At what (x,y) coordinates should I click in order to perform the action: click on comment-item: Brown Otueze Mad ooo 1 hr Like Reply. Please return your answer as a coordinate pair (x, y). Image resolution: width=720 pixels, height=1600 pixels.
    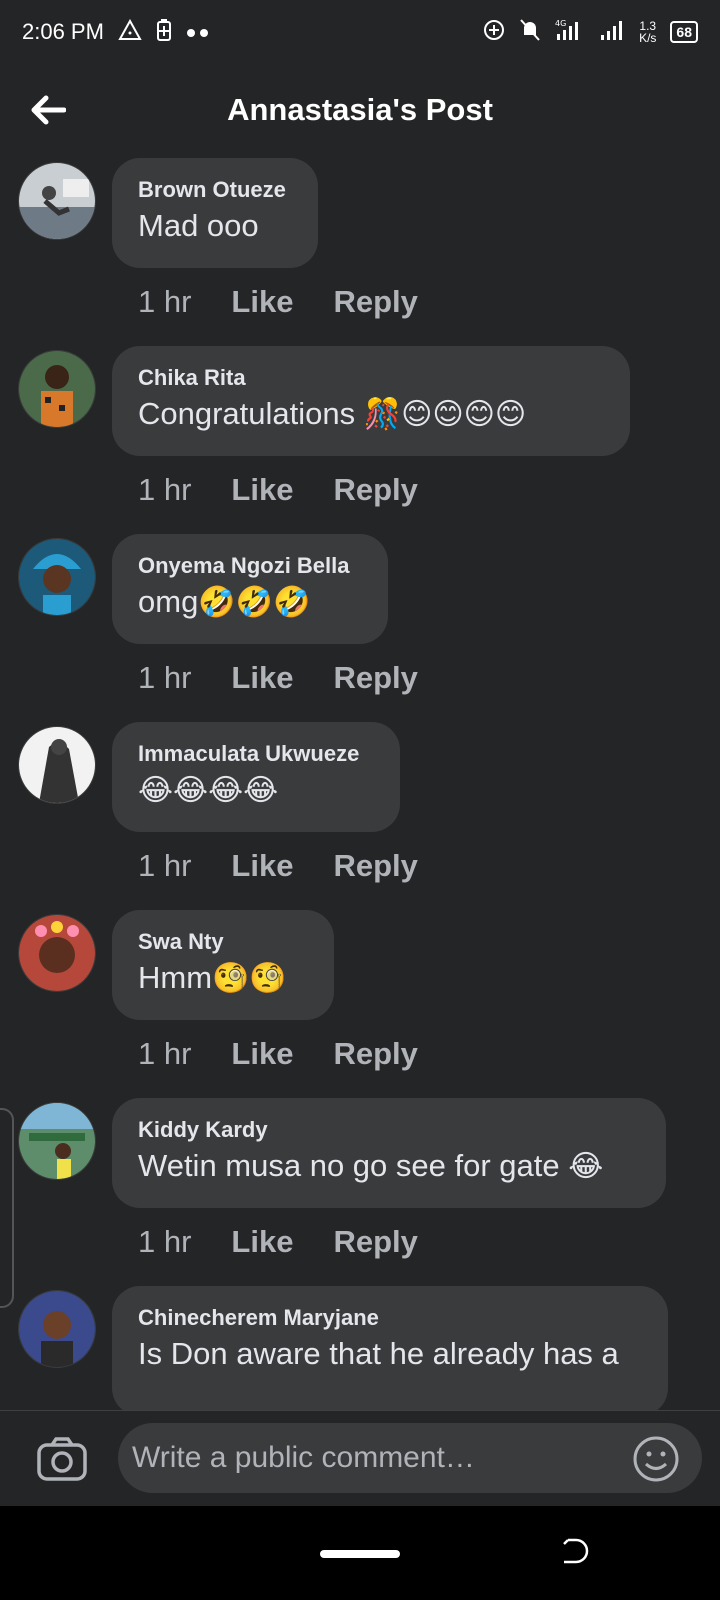
    Looking at the image, I should click on (360, 254).